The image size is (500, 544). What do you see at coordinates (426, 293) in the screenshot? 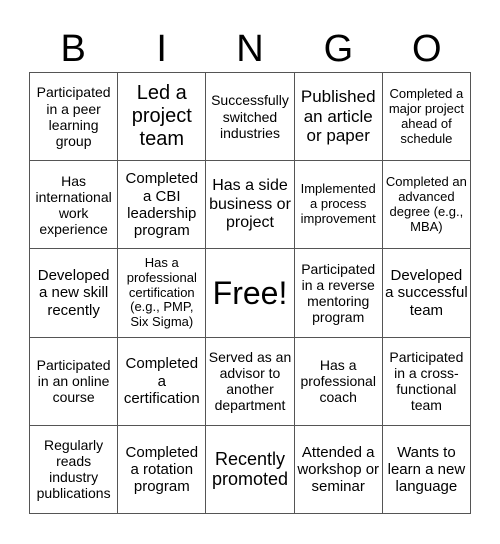
I see `bingo-cell: Developed a successful team` at bounding box center [426, 293].